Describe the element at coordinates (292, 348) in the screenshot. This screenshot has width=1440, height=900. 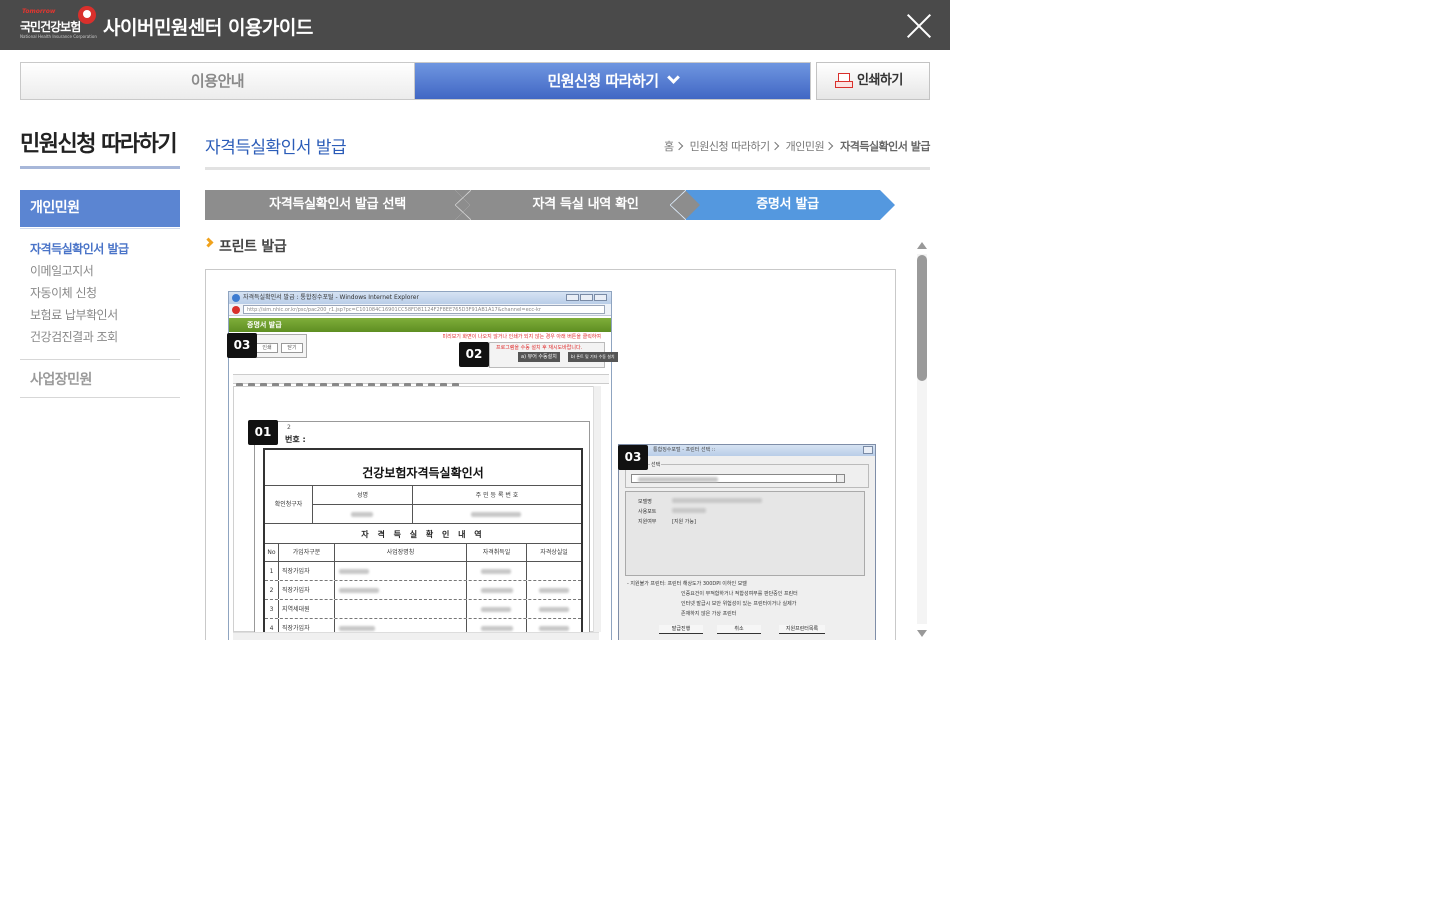
I see `ie-close-btn: 닫기` at that location.